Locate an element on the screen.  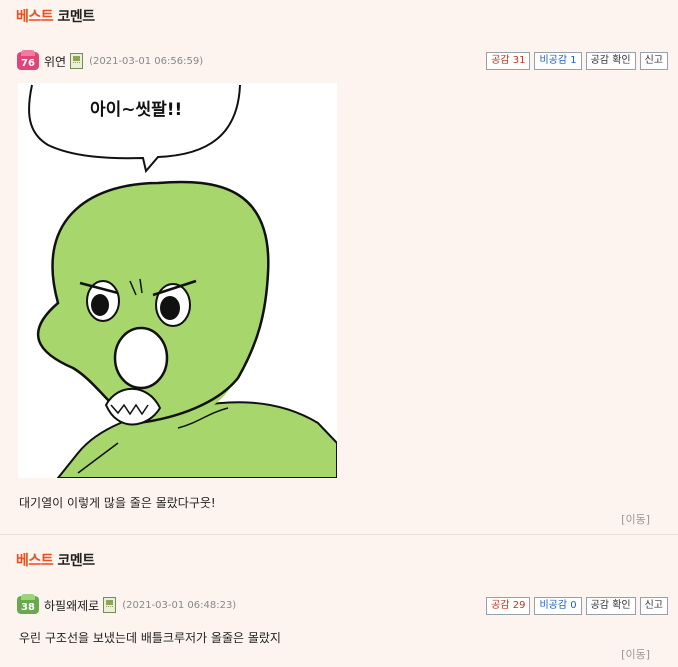
comment-date: (2021-03-01 06:56:59) is located at coordinates (146, 61).